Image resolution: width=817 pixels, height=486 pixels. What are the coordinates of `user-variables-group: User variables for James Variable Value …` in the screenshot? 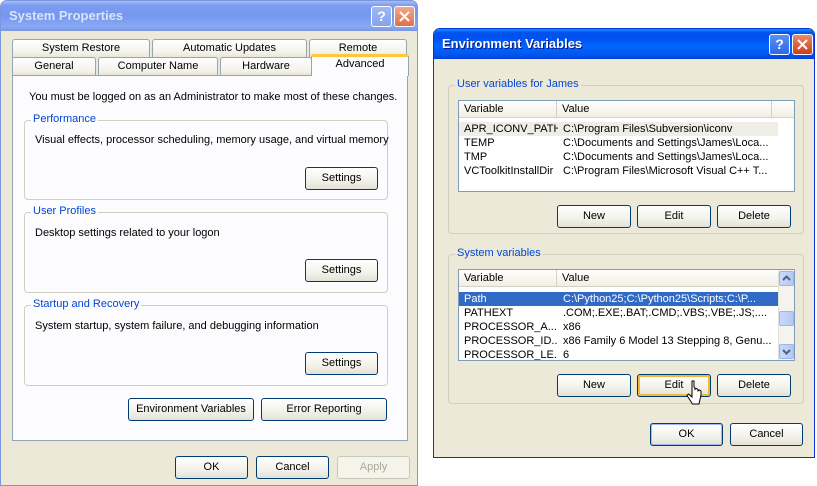 It's located at (626, 156).